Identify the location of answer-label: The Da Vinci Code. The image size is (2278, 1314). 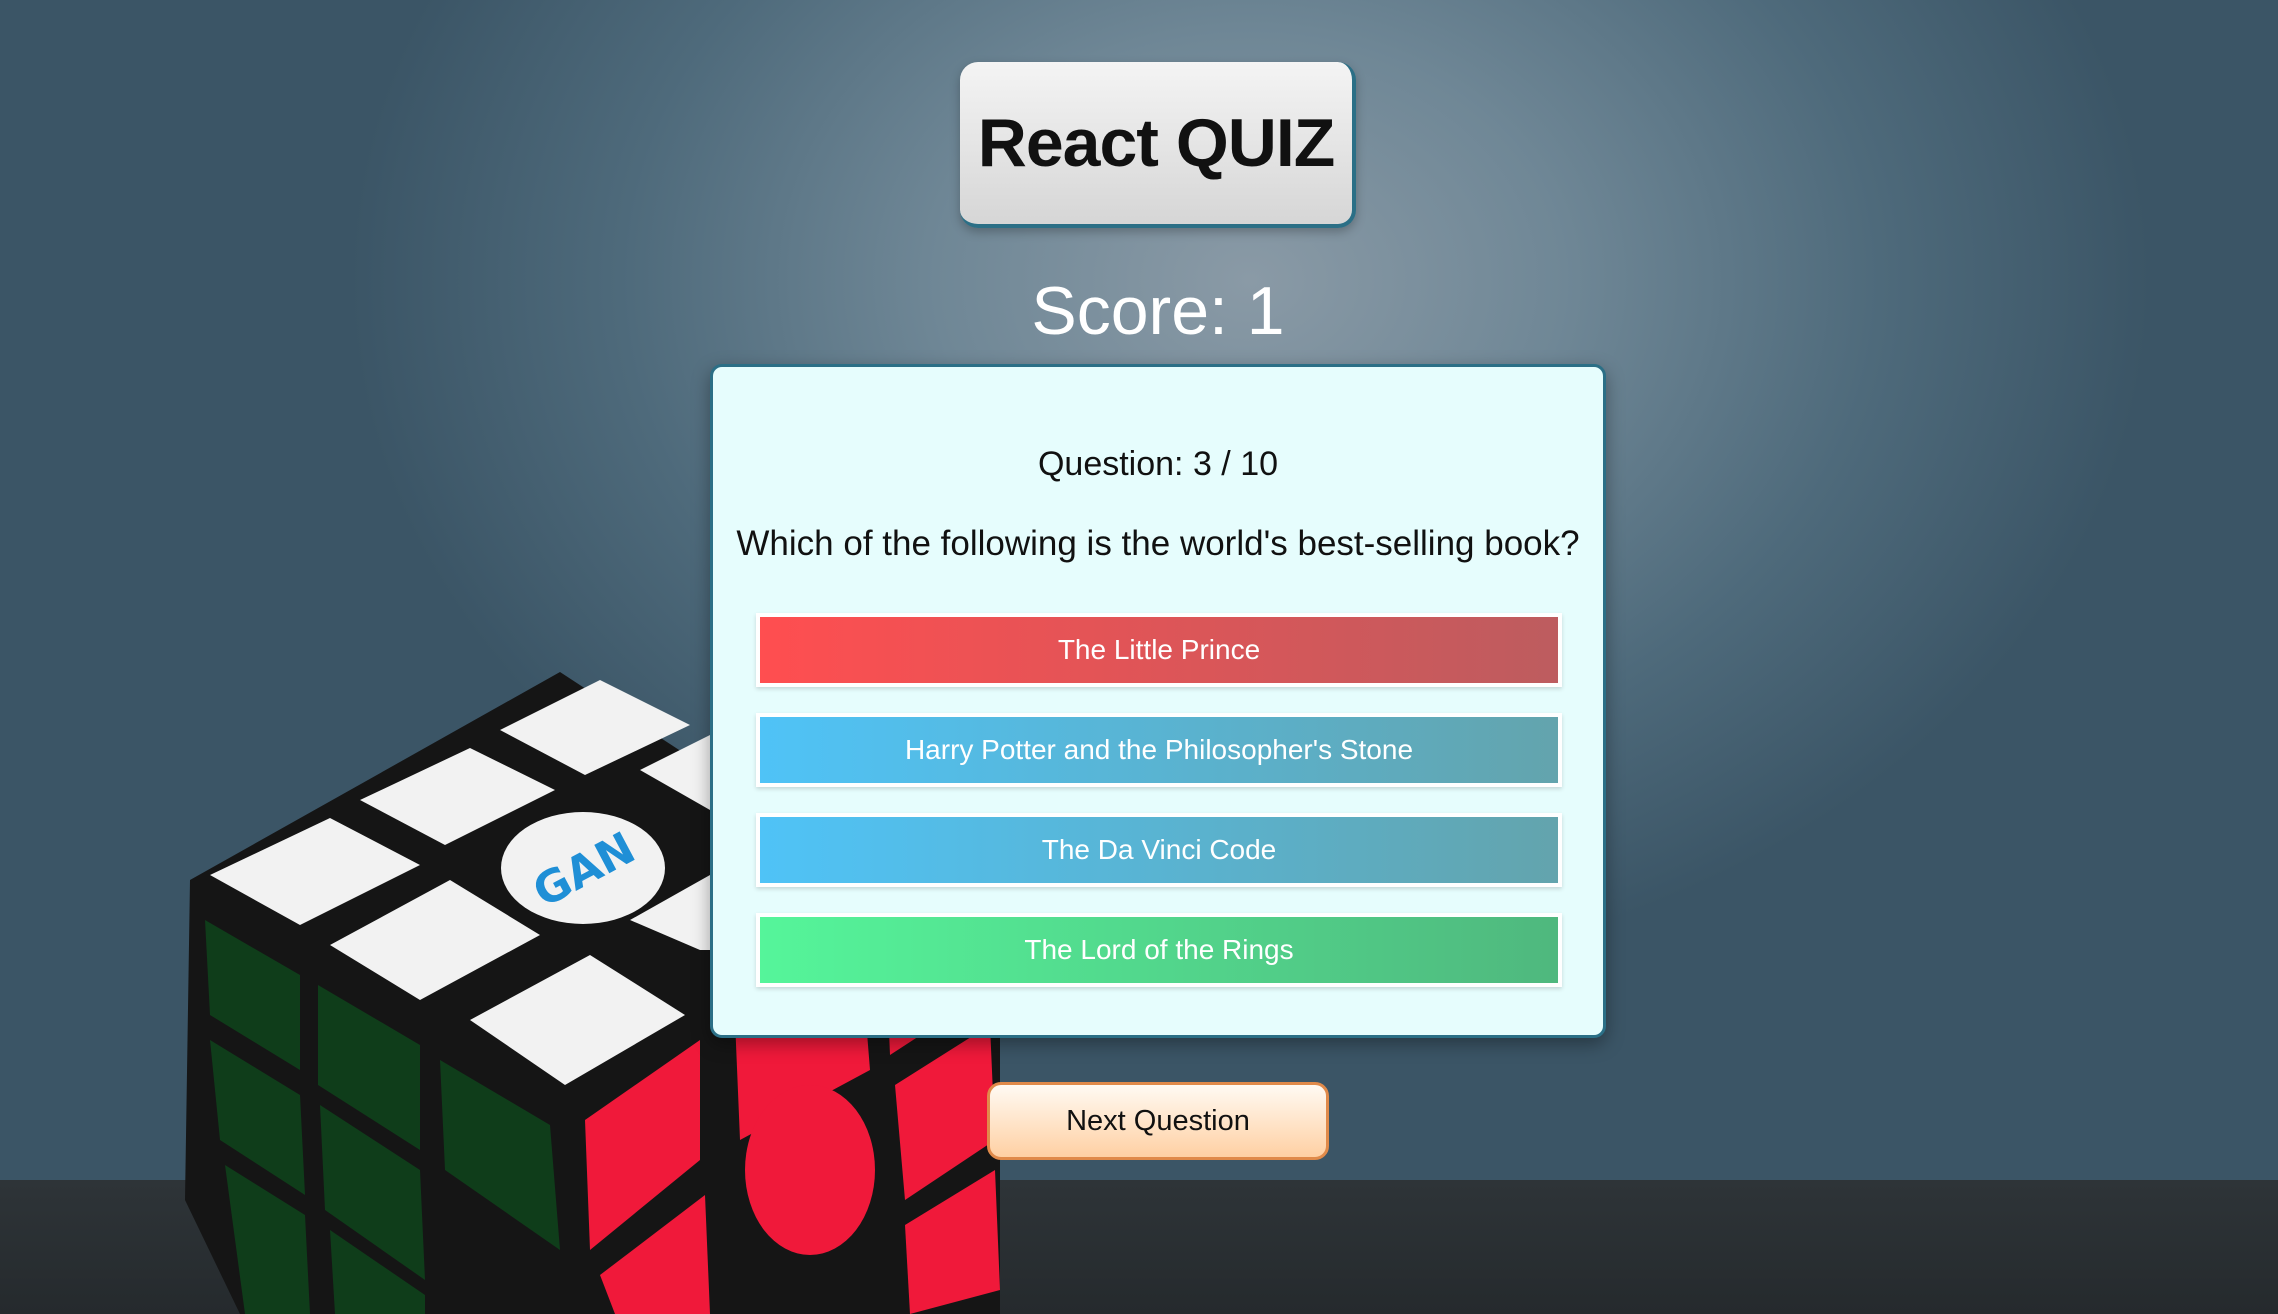
(1159, 849).